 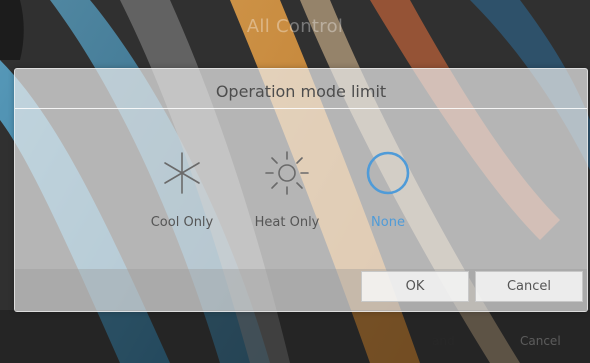 What do you see at coordinates (295, 26) in the screenshot?
I see `screen-title: All Control` at bounding box center [295, 26].